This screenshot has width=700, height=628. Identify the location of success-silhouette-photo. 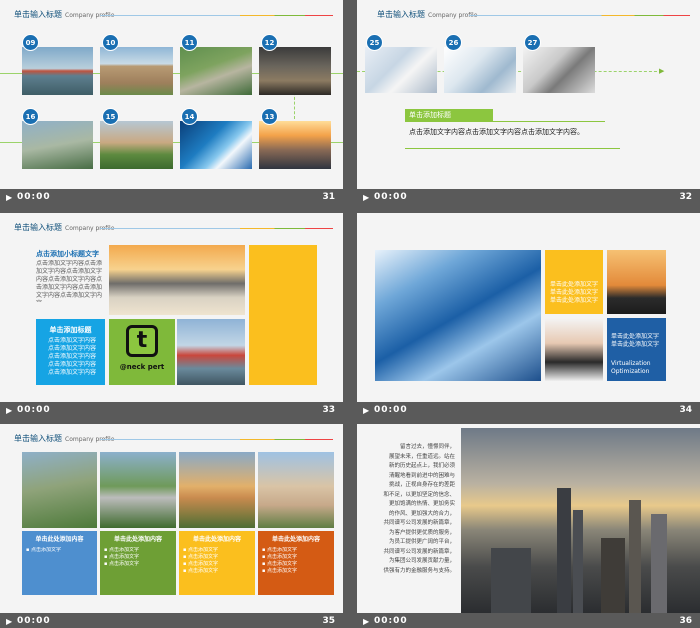
(636, 282).